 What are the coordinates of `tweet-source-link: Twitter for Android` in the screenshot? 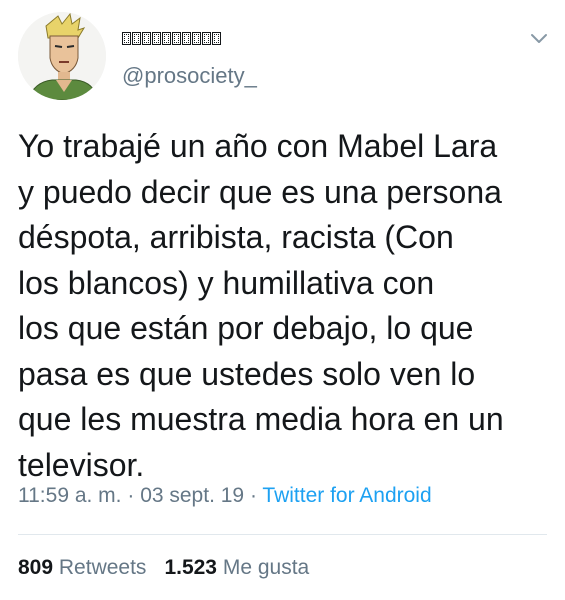 It's located at (346, 495).